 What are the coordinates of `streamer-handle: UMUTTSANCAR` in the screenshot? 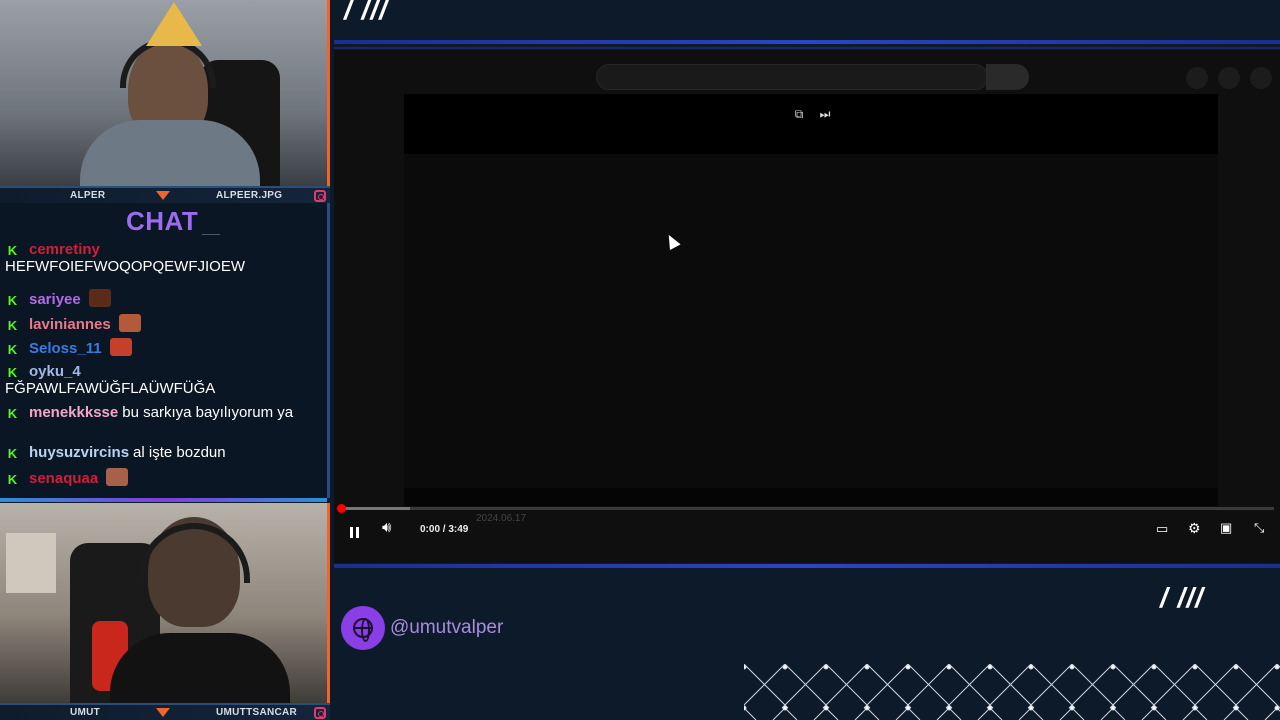 It's located at (257, 712).